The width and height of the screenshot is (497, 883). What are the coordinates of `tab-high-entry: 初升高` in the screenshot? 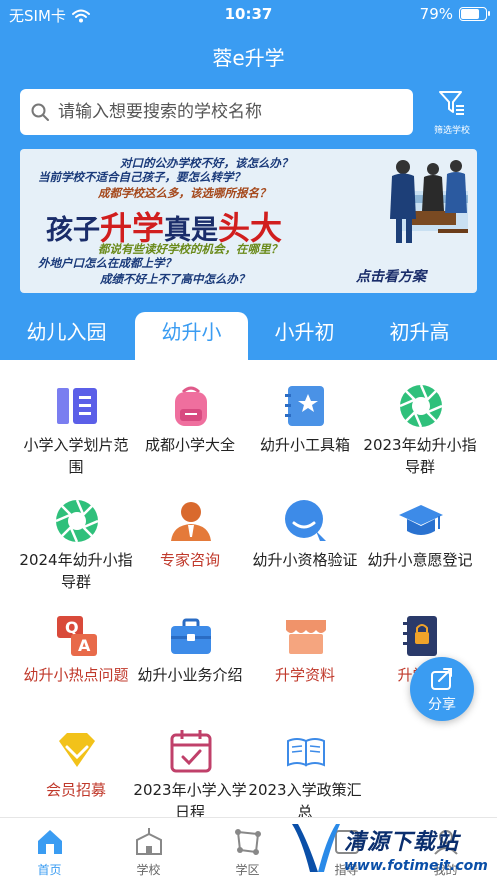 It's located at (419, 336).